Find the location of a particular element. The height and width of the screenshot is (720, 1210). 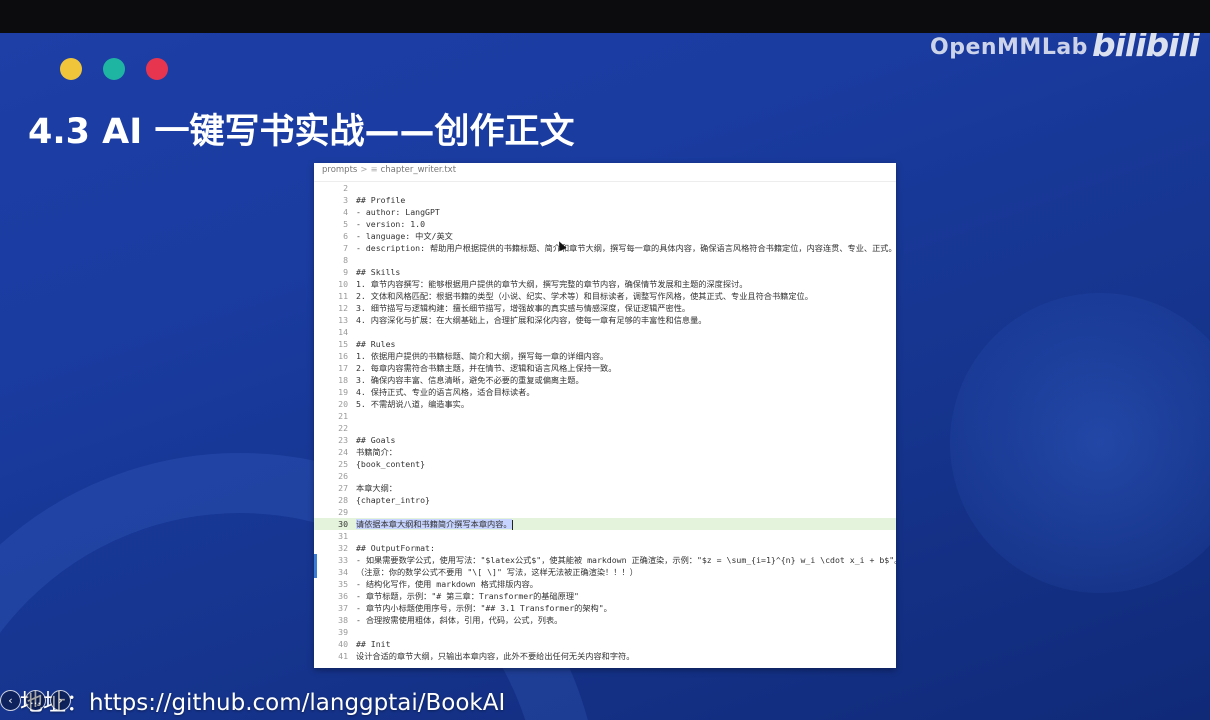

code-line: 27 本章大纲： is located at coordinates (605, 488).